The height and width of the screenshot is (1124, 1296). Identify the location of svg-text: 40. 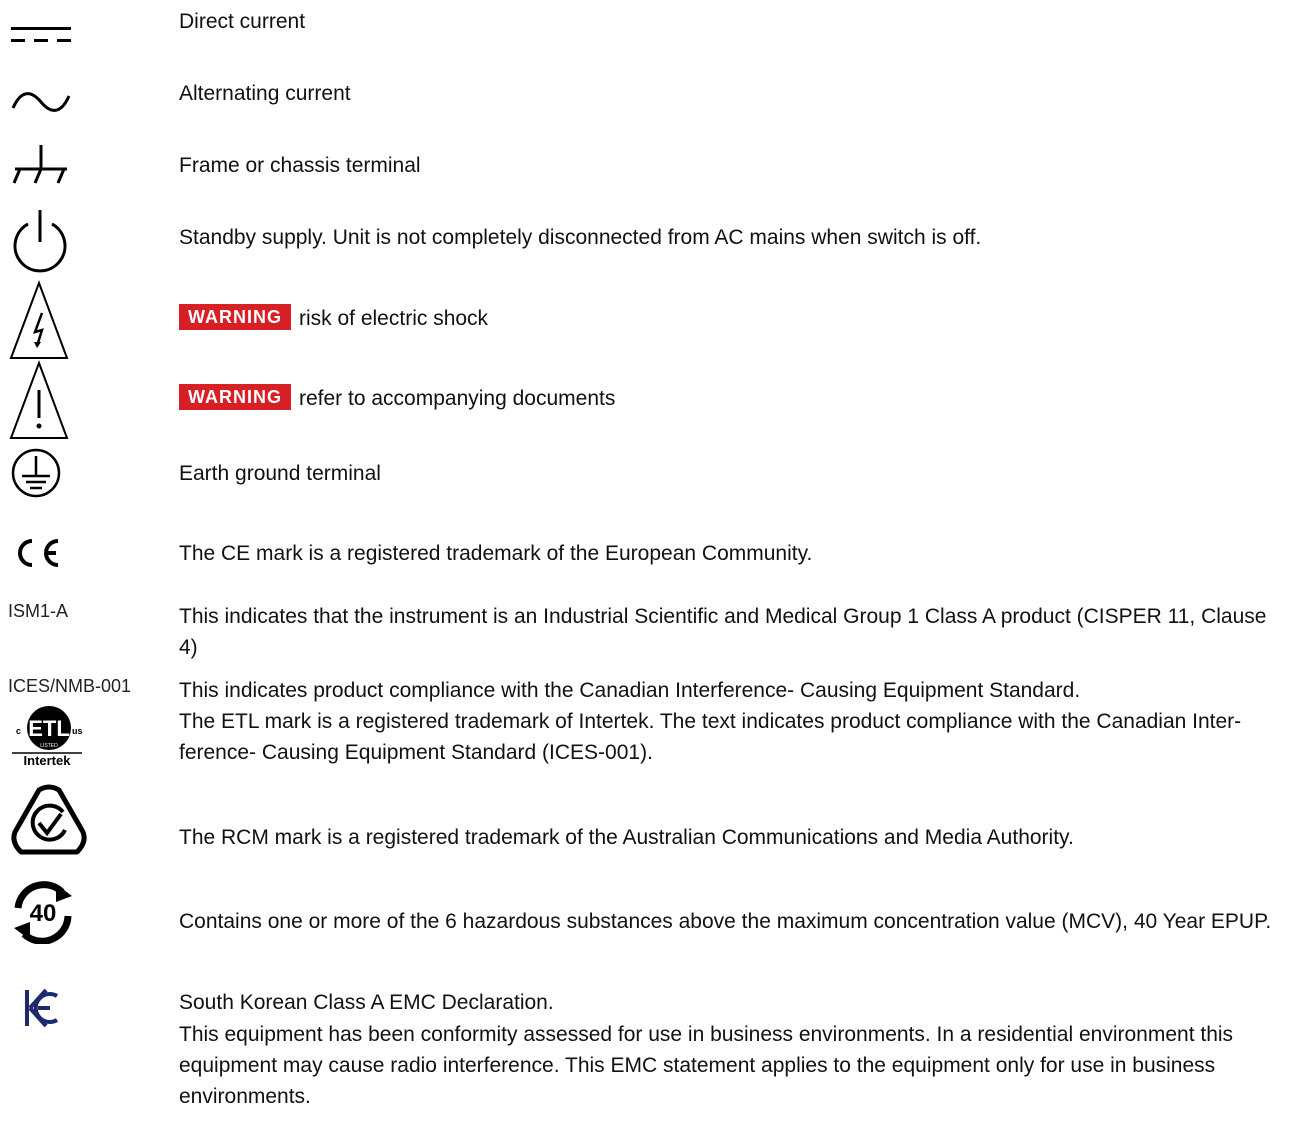
(43, 913).